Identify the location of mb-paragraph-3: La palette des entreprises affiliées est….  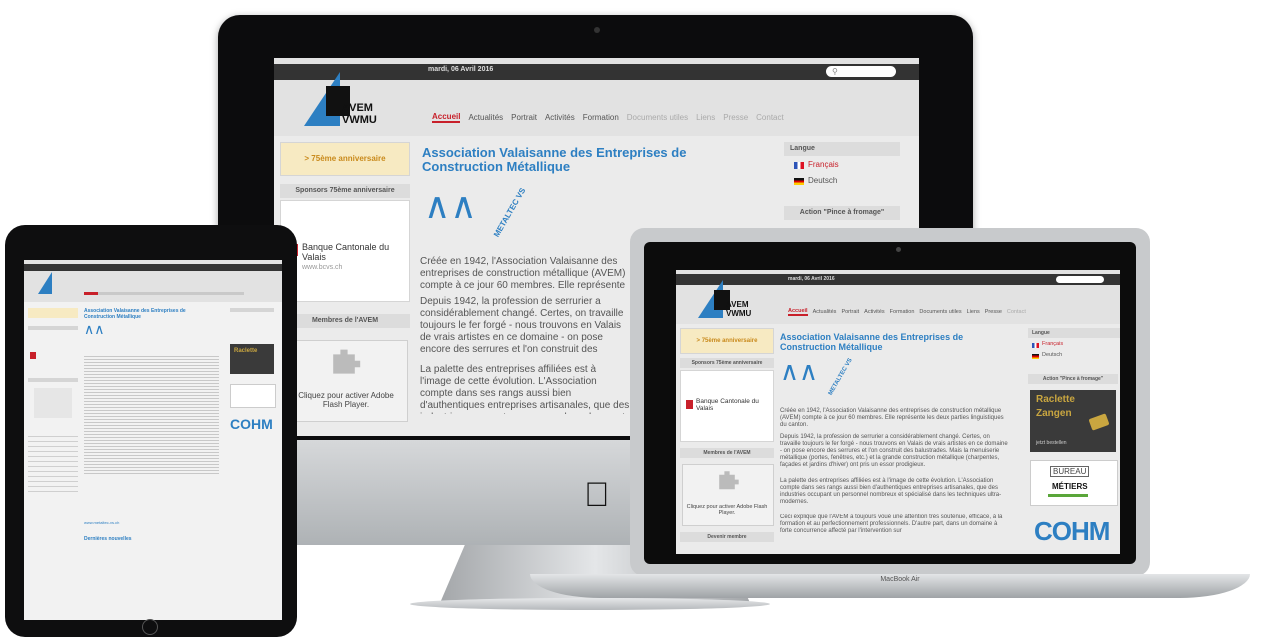
(891, 491).